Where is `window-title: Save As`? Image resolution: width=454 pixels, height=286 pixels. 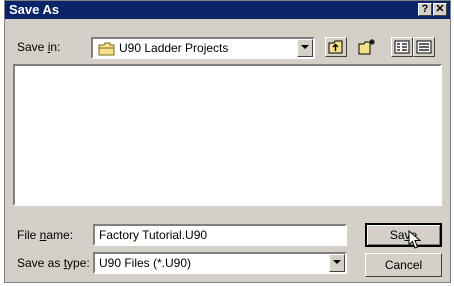 window-title: Save As is located at coordinates (34, 9).